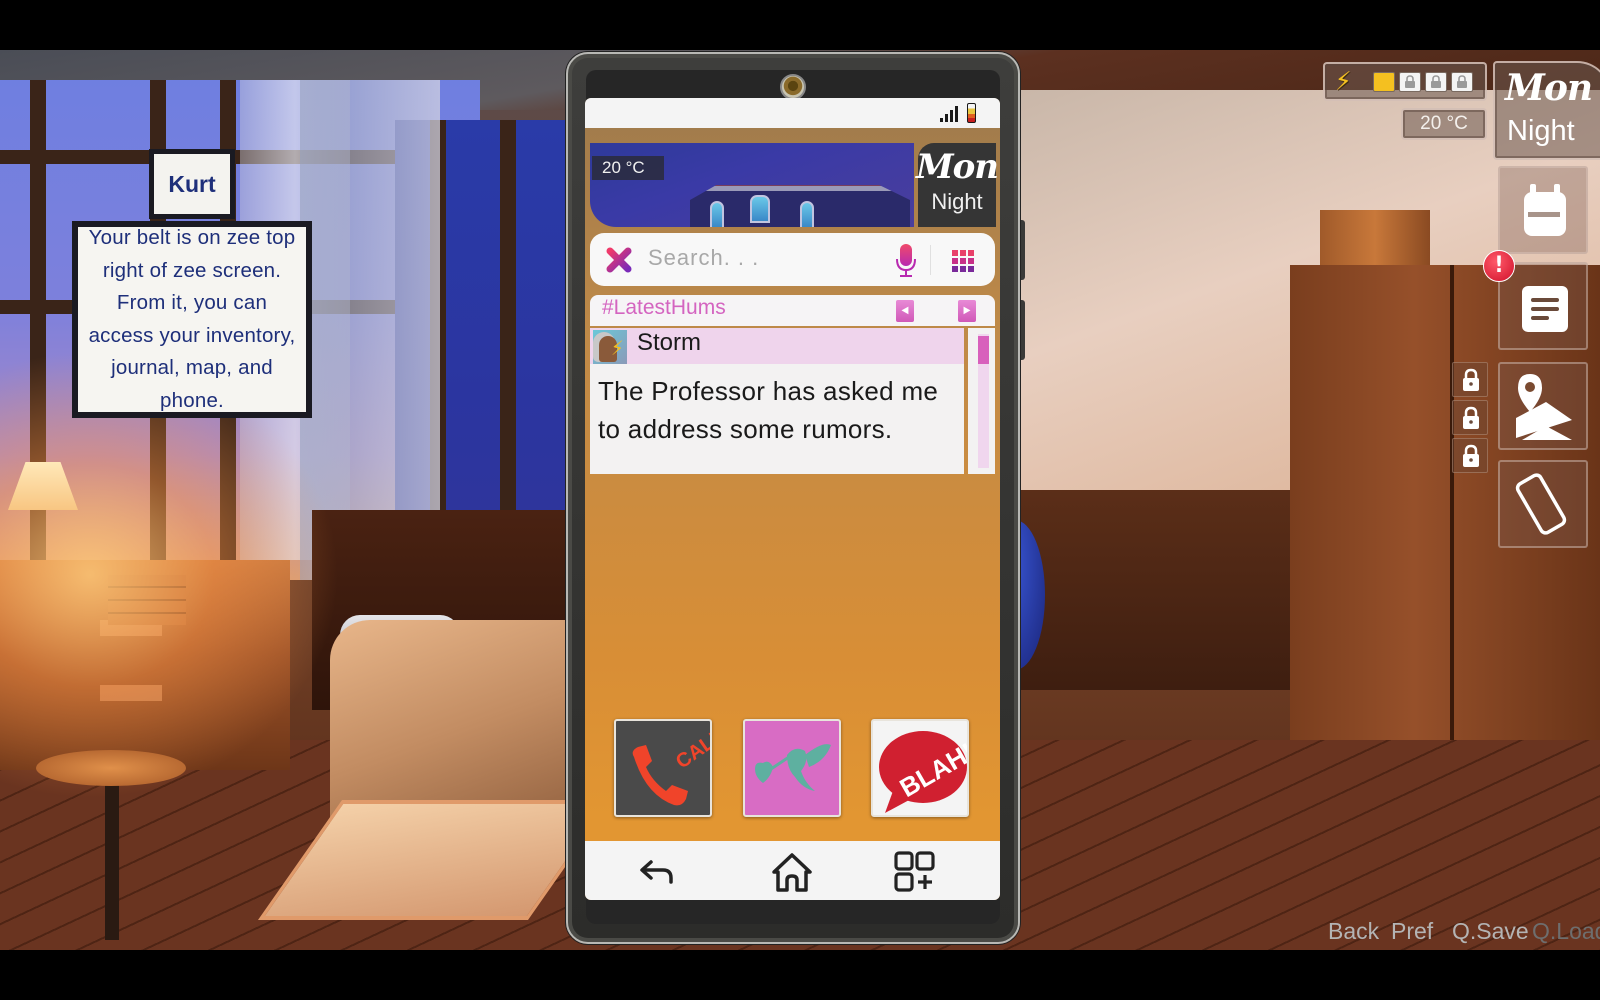 The image size is (1600, 1000). I want to click on phone-button, so click(1543, 504).